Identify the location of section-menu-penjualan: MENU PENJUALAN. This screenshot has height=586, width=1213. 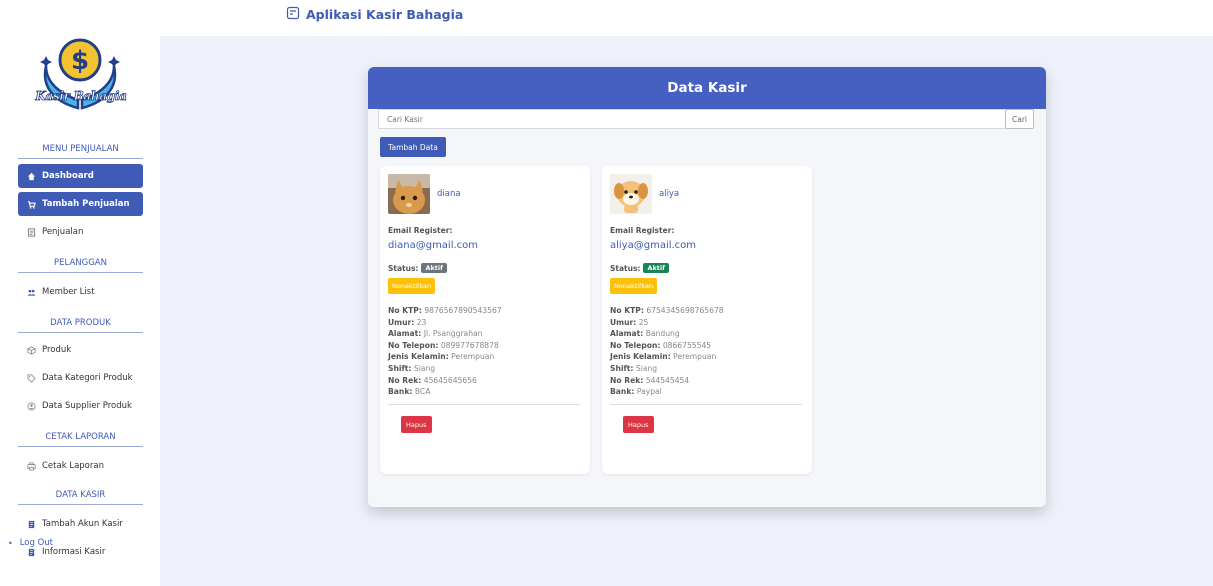
(80, 151).